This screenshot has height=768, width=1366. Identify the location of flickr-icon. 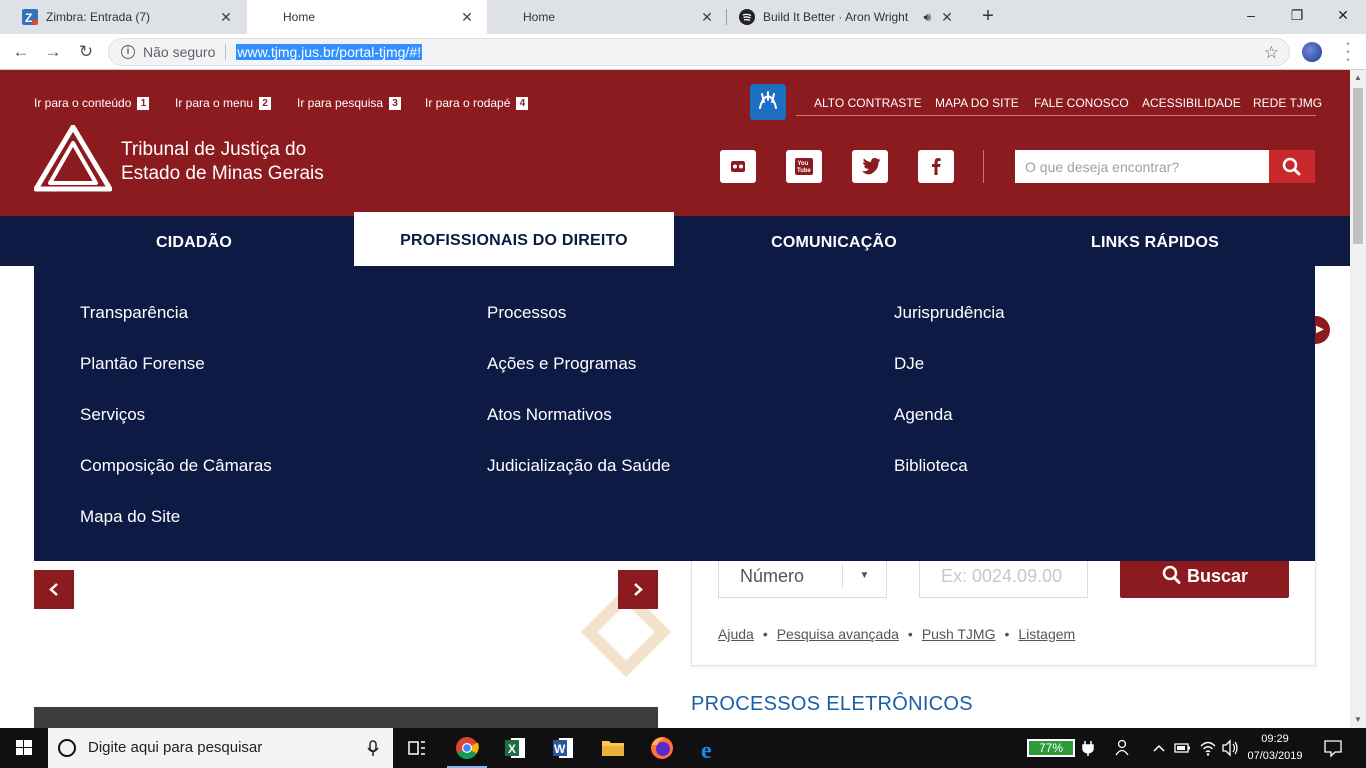
(738, 166).